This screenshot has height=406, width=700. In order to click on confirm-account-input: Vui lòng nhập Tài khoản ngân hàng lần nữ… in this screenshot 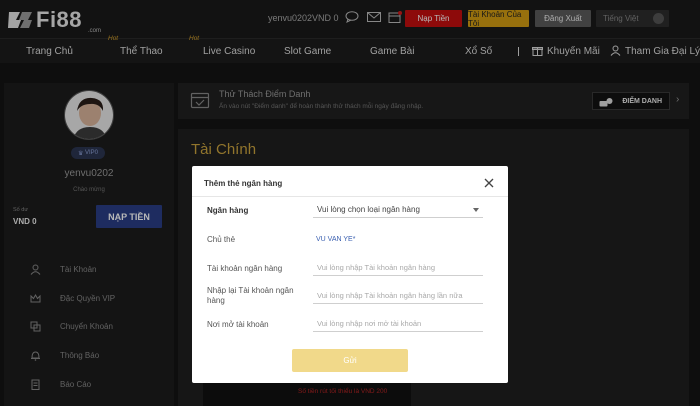, I will do `click(398, 296)`.